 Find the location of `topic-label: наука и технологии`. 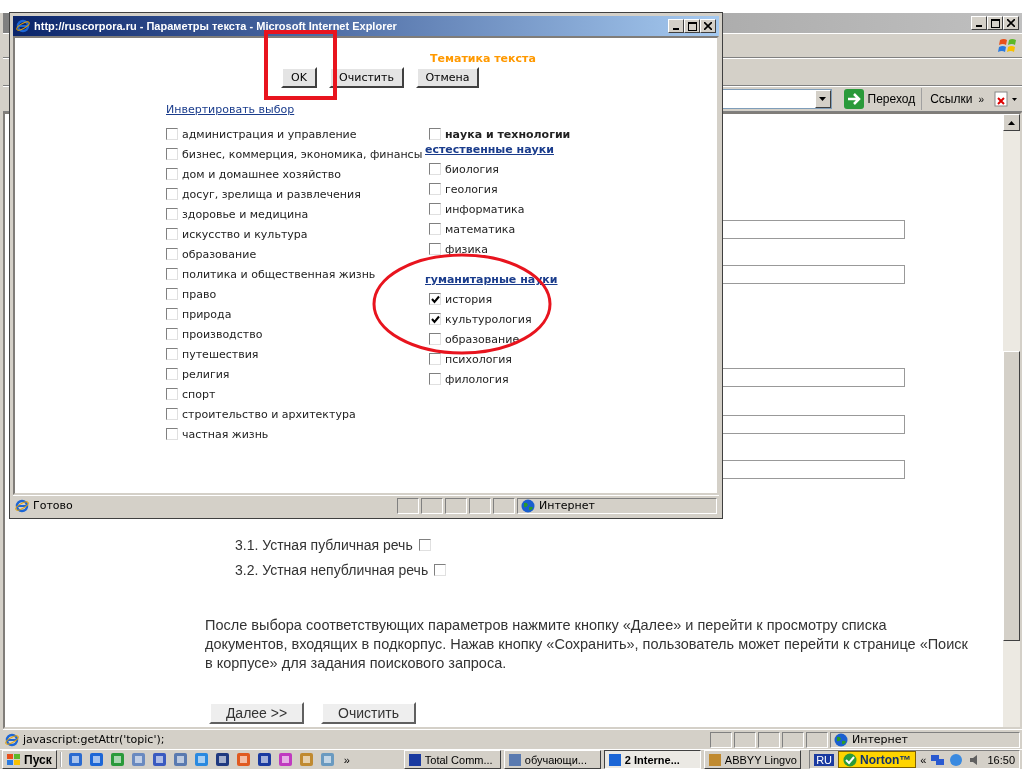

topic-label: наука и технологии is located at coordinates (508, 134).